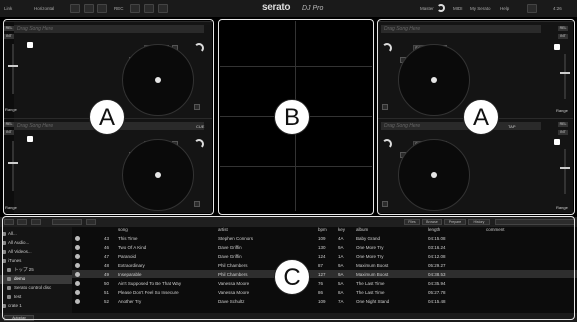 Image resolution: width=577 pixels, height=322 pixels. Describe the element at coordinates (480, 8) in the screenshot. I see `my-serato-button: My Serato` at that location.